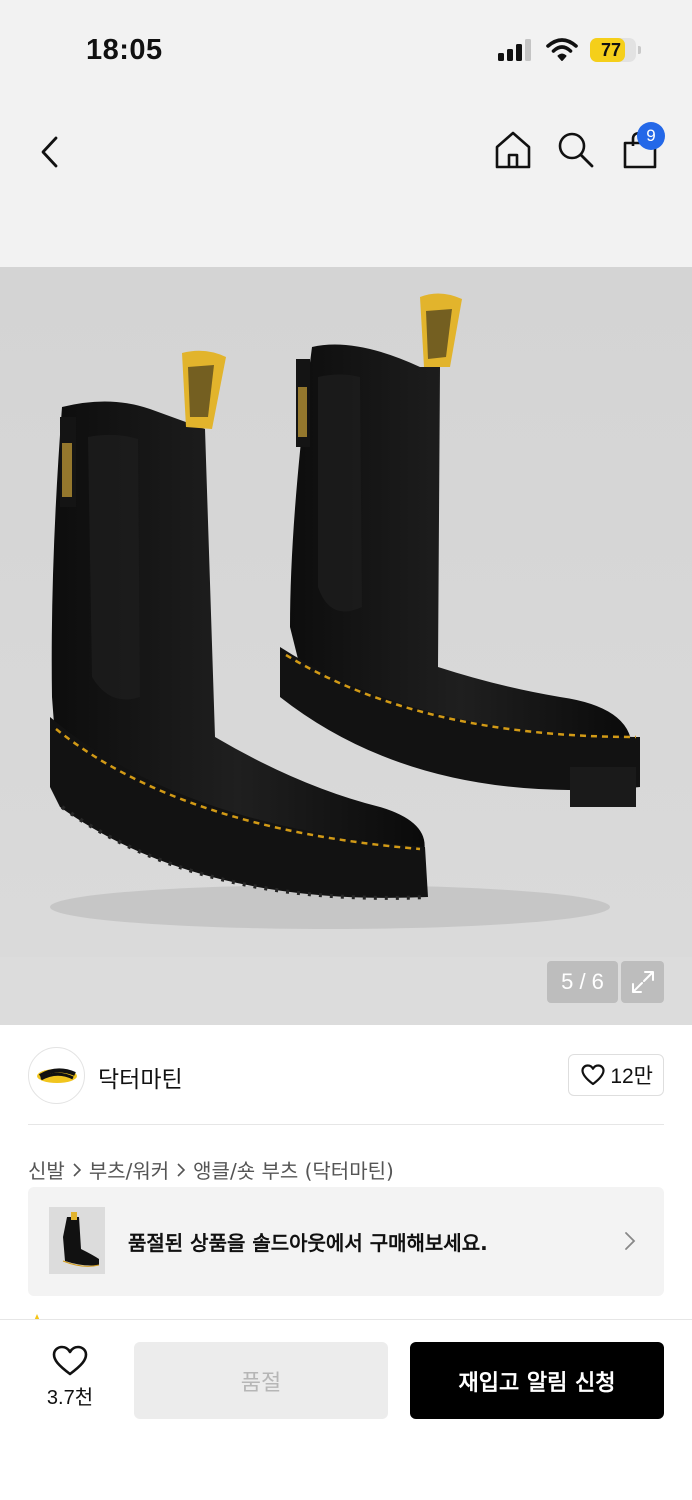  What do you see at coordinates (582, 982) in the screenshot?
I see `image-page-indicator: 5 / 6` at bounding box center [582, 982].